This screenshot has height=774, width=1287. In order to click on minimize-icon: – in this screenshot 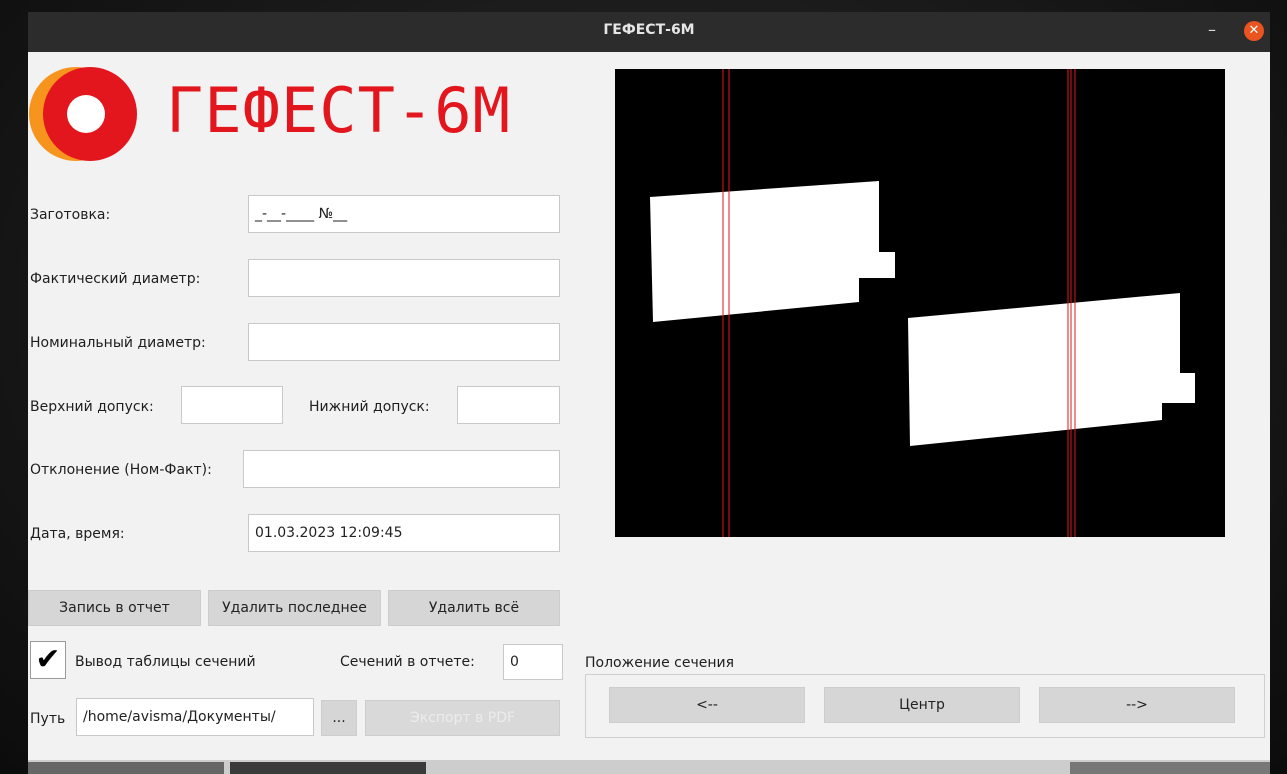, I will do `click(1212, 29)`.